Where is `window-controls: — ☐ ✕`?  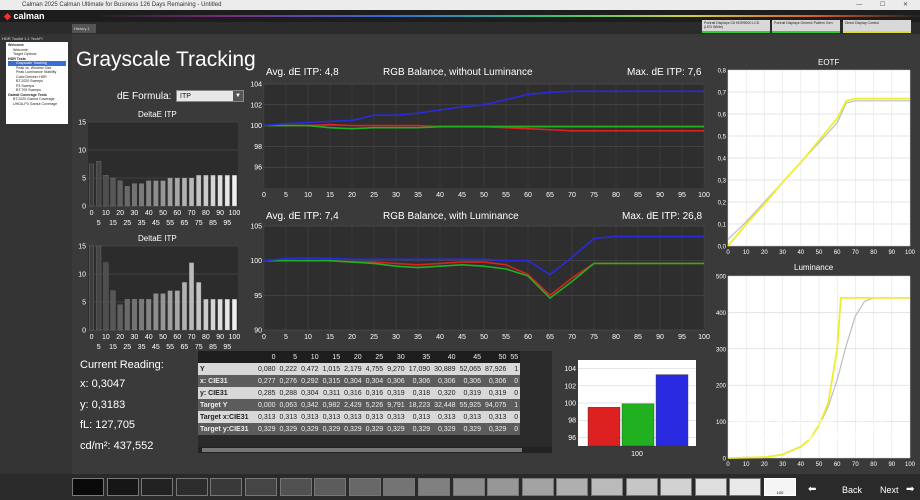
window-controls: — ☐ ✕ is located at coordinates (886, 5).